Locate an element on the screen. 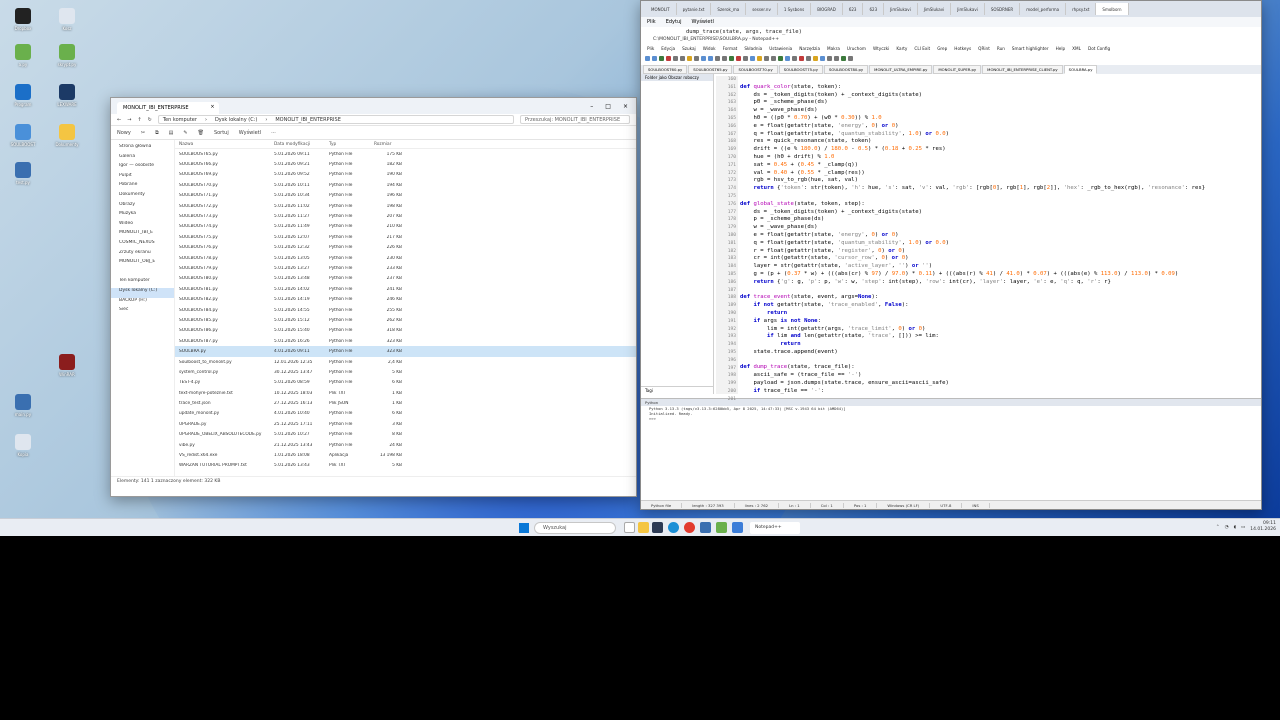  editor-file-tab: MONOLIT_IBI_ENTERPRISE_CLIENT.py is located at coordinates (1022, 69).